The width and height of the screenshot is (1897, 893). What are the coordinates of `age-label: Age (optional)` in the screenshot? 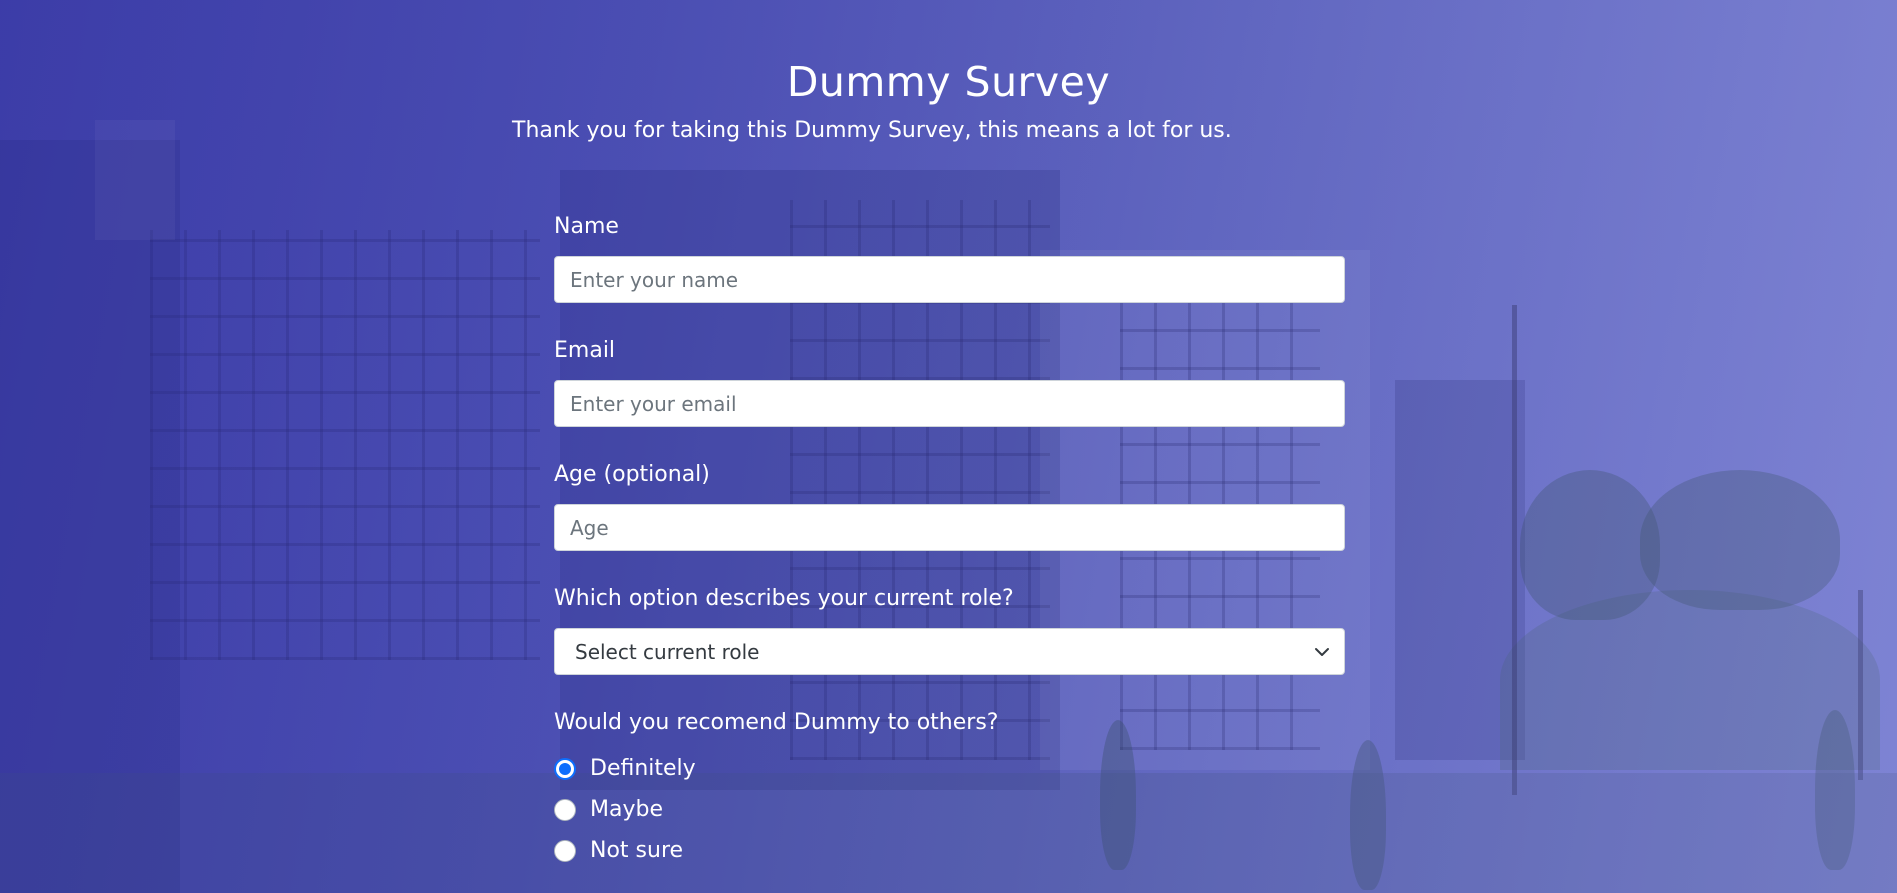 It's located at (632, 474).